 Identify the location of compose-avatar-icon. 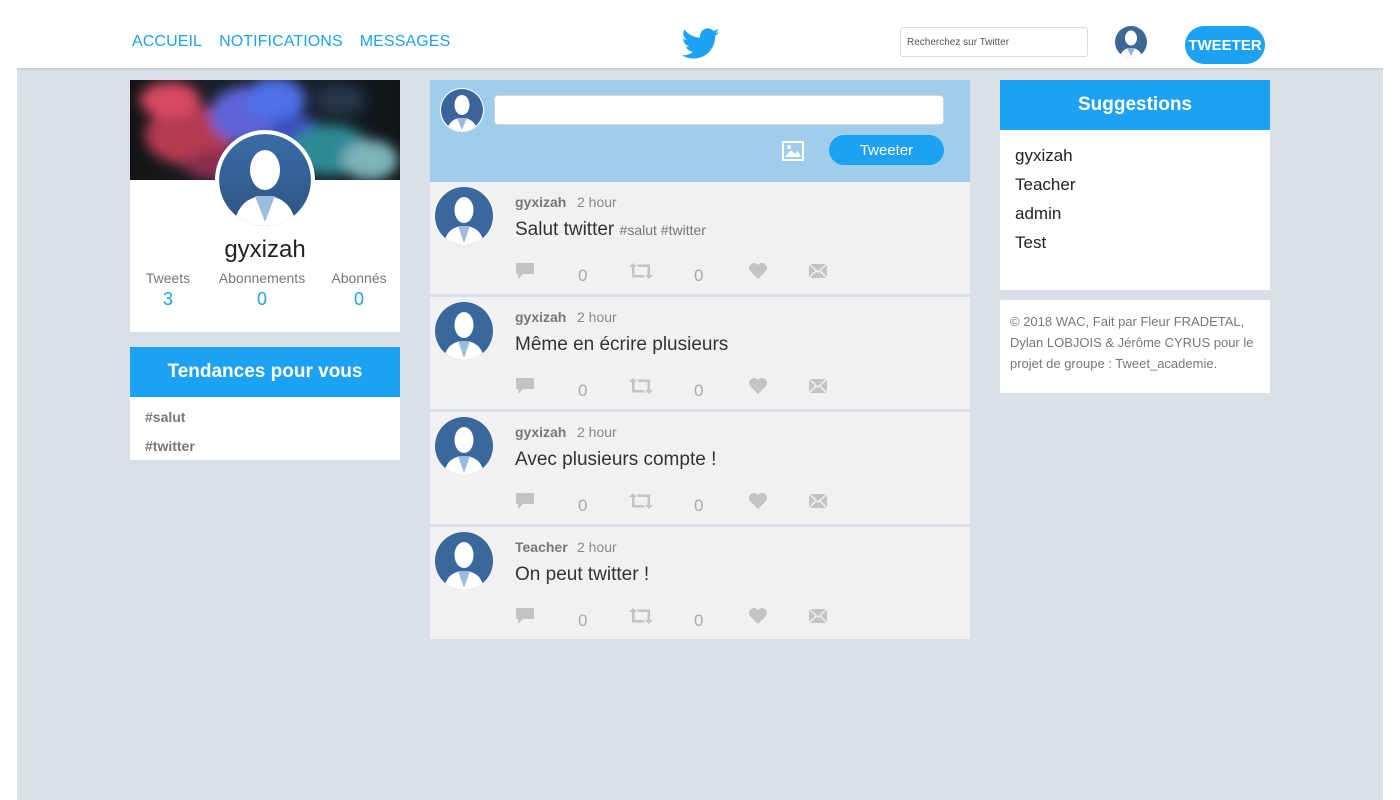
(462, 110).